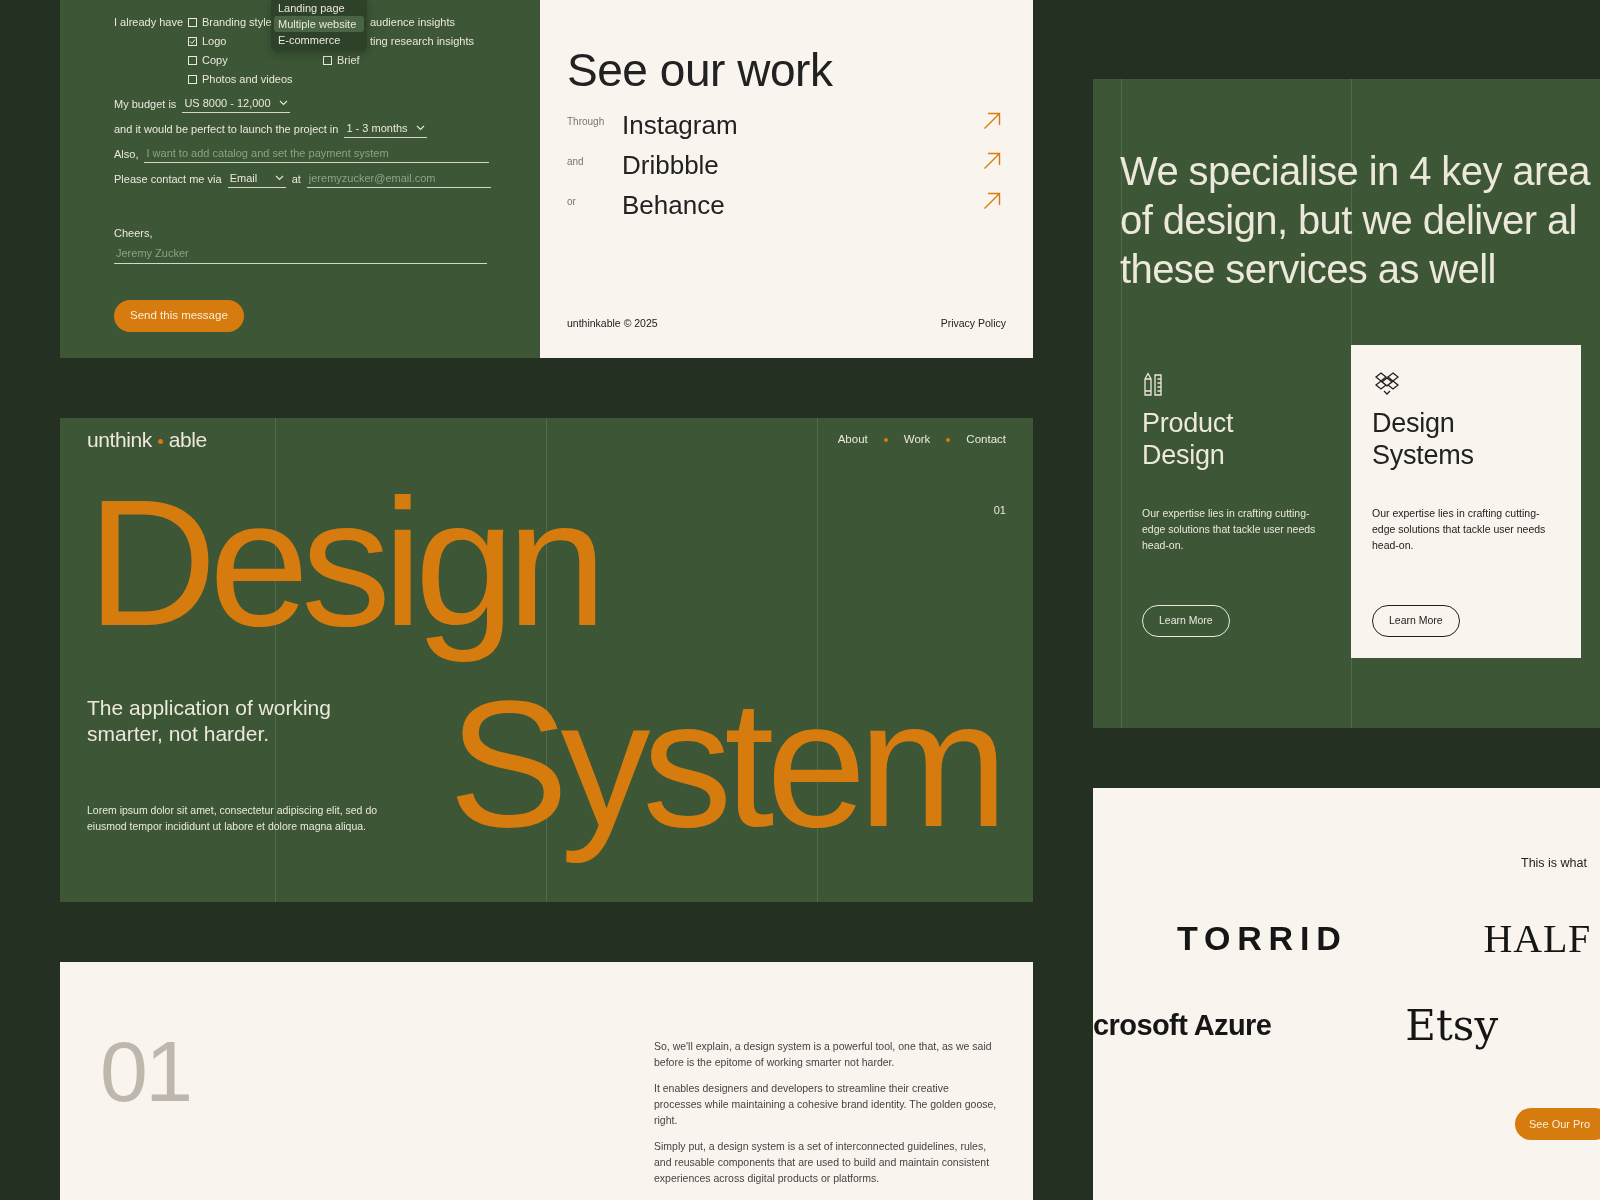  I want to click on card-title: Design Systems, so click(1423, 439).